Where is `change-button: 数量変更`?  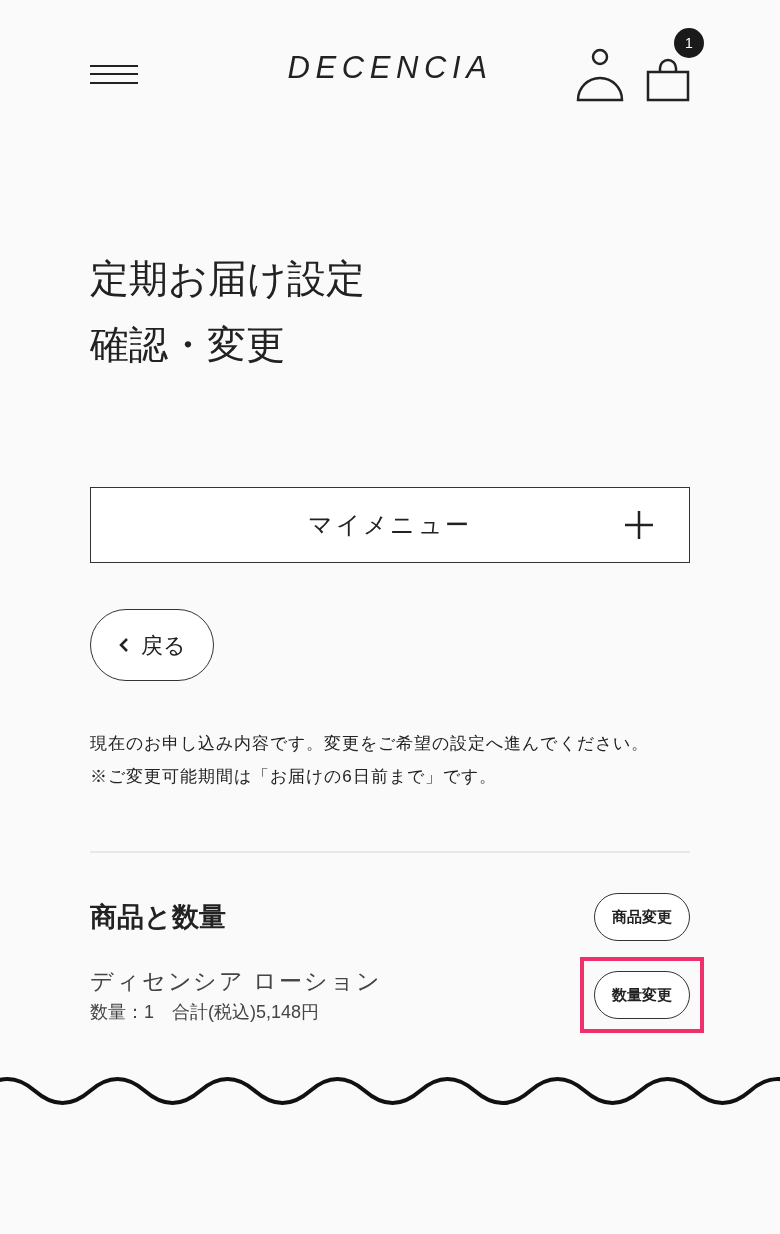
change-button: 数量変更 is located at coordinates (642, 995).